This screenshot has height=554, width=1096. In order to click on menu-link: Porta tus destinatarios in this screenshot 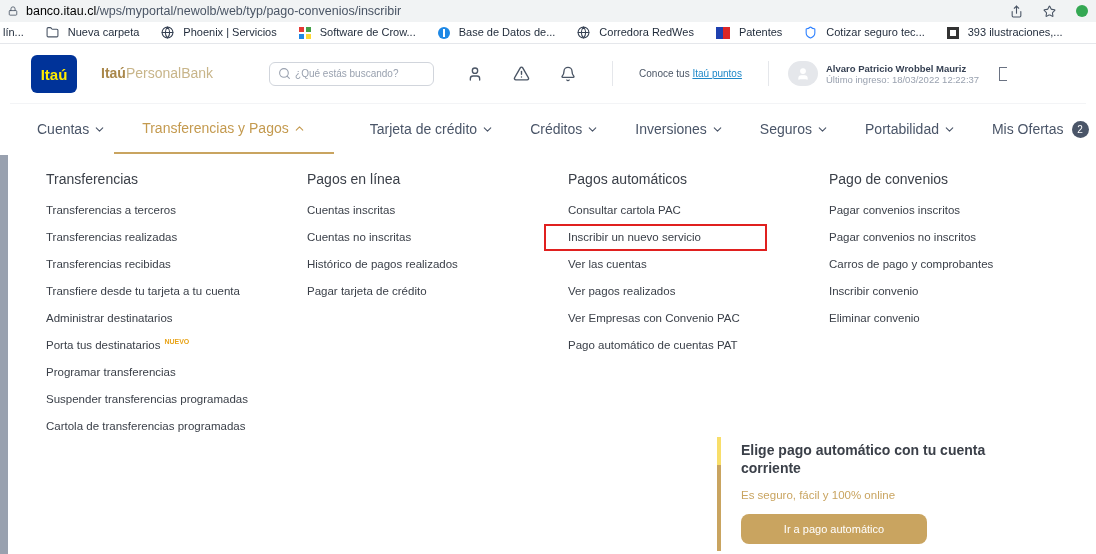, I will do `click(103, 345)`.